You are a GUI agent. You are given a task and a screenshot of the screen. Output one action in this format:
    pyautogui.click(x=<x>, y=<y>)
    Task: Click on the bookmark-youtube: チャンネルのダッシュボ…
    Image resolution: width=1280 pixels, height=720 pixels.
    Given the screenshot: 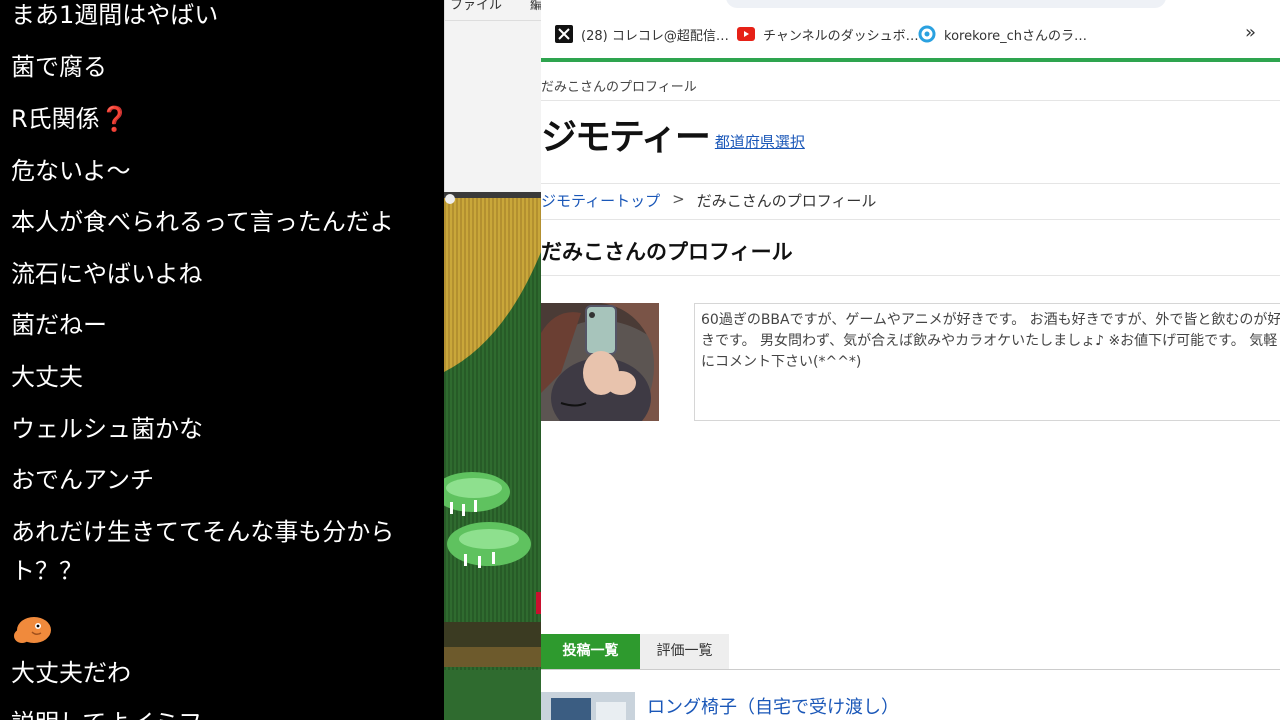 What is the action you would take?
    pyautogui.click(x=828, y=34)
    